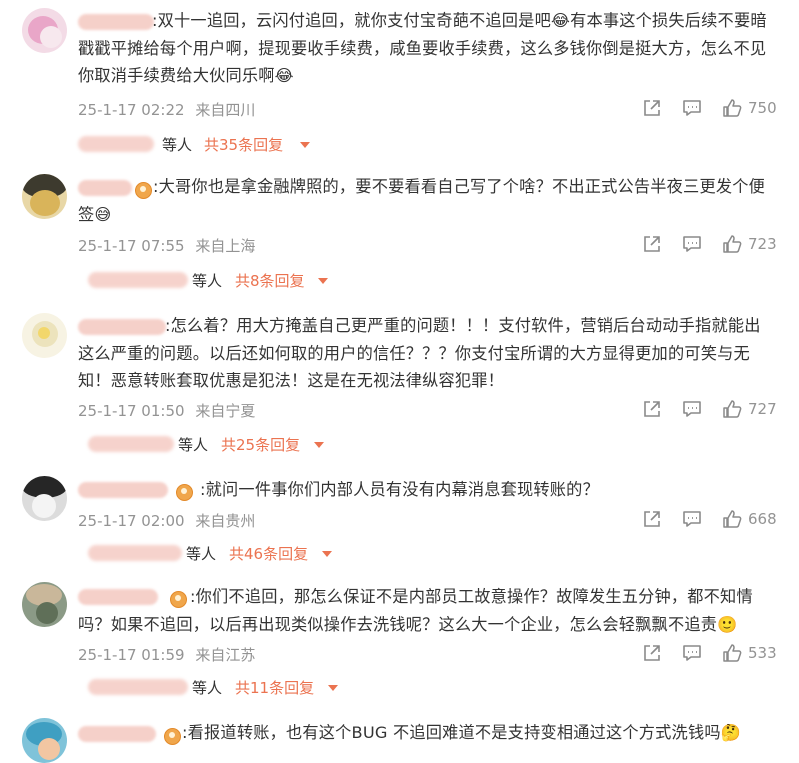 The width and height of the screenshot is (799, 763). Describe the element at coordinates (131, 655) in the screenshot. I see `comment-time: 25-1-17 01:59` at that location.